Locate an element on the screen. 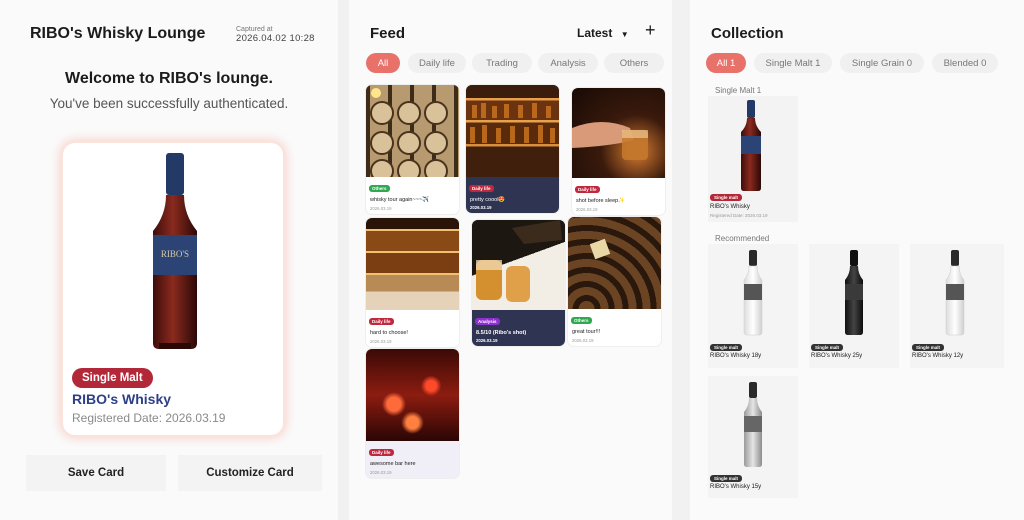 The width and height of the screenshot is (1024, 520). feed-post: Daily life shot before sleep✨ 2026.03.19 is located at coordinates (618, 151).